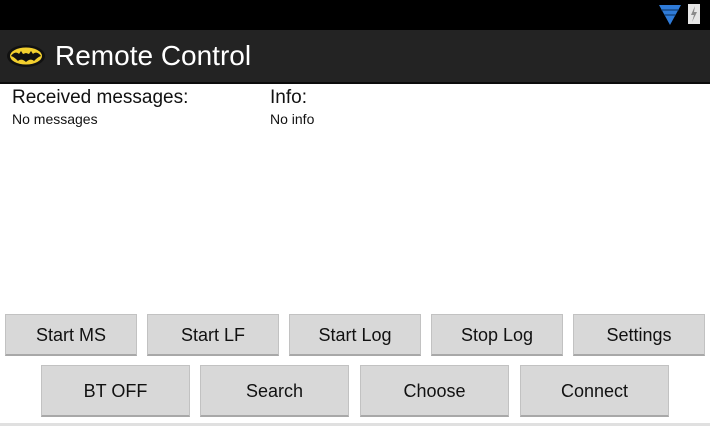 This screenshot has width=710, height=426. Describe the element at coordinates (288, 97) in the screenshot. I see `info-label: Info:` at that location.